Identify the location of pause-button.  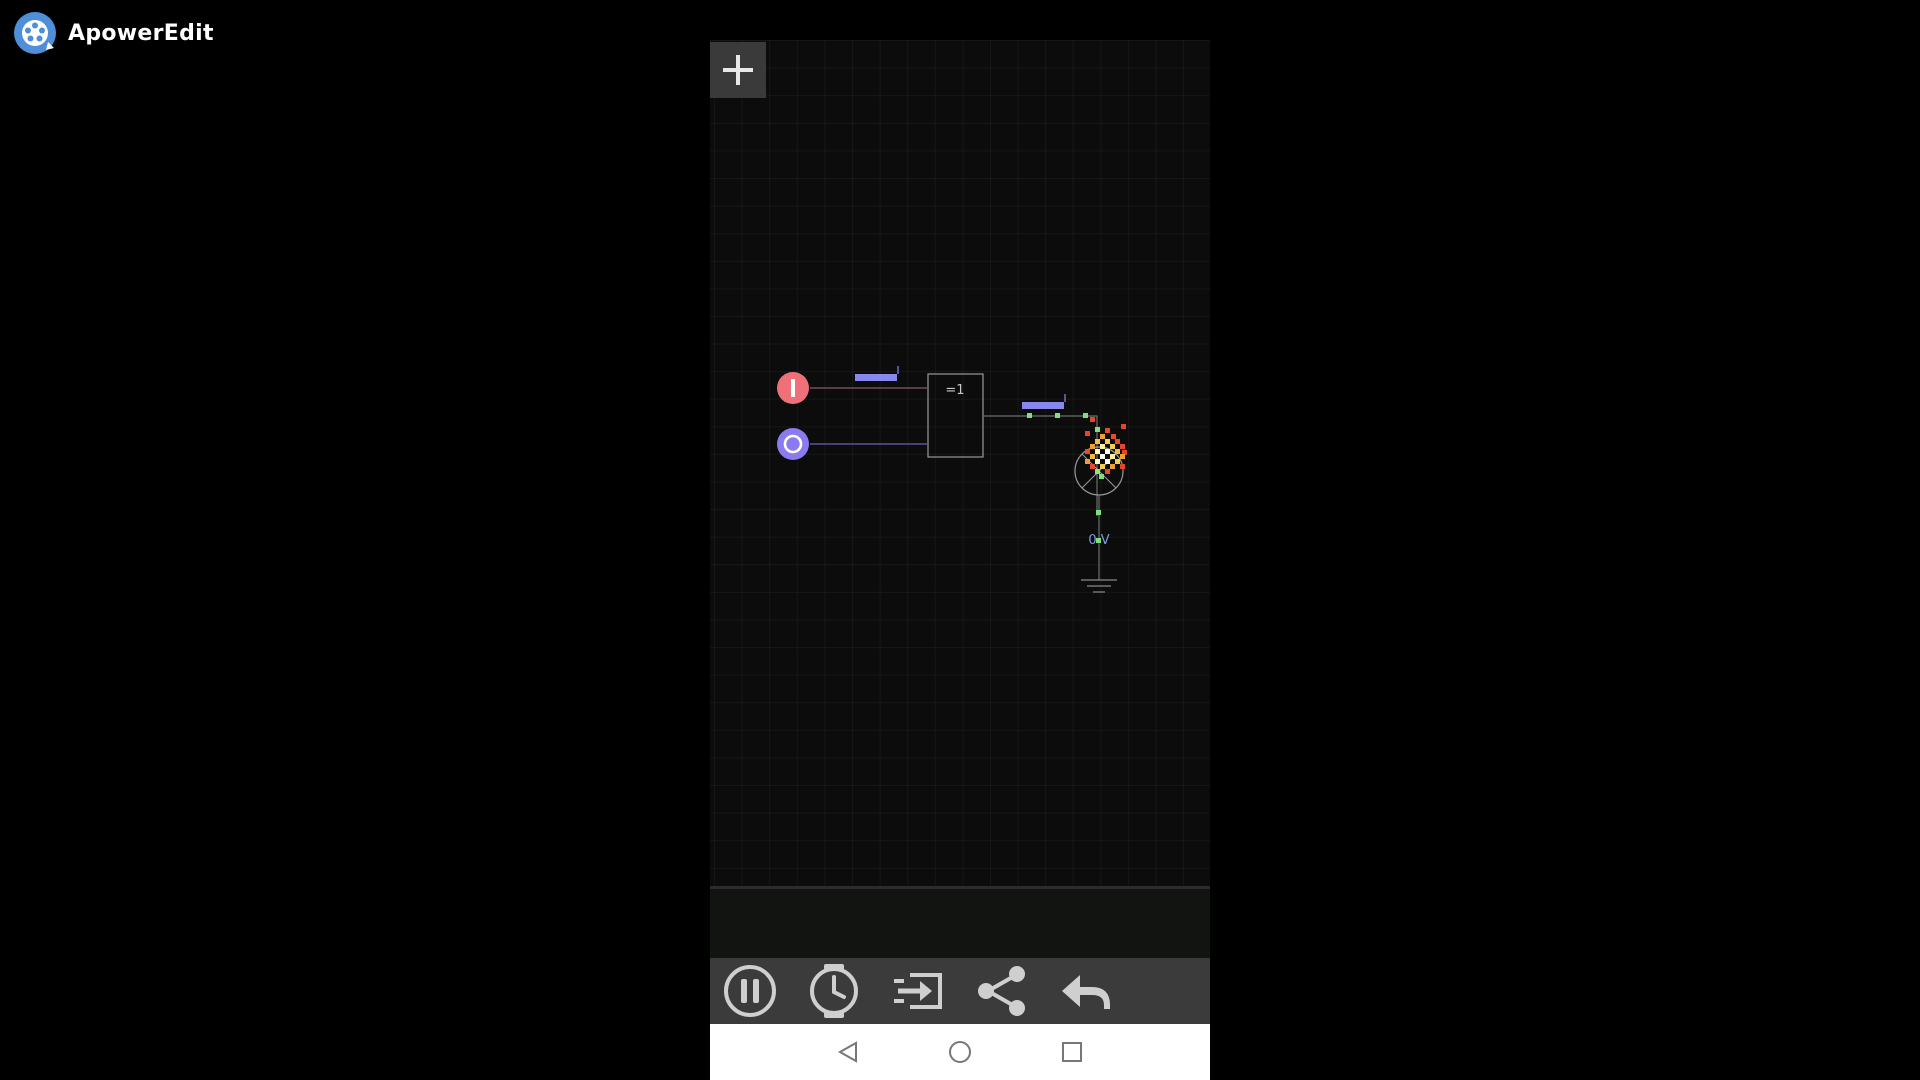
(750, 991).